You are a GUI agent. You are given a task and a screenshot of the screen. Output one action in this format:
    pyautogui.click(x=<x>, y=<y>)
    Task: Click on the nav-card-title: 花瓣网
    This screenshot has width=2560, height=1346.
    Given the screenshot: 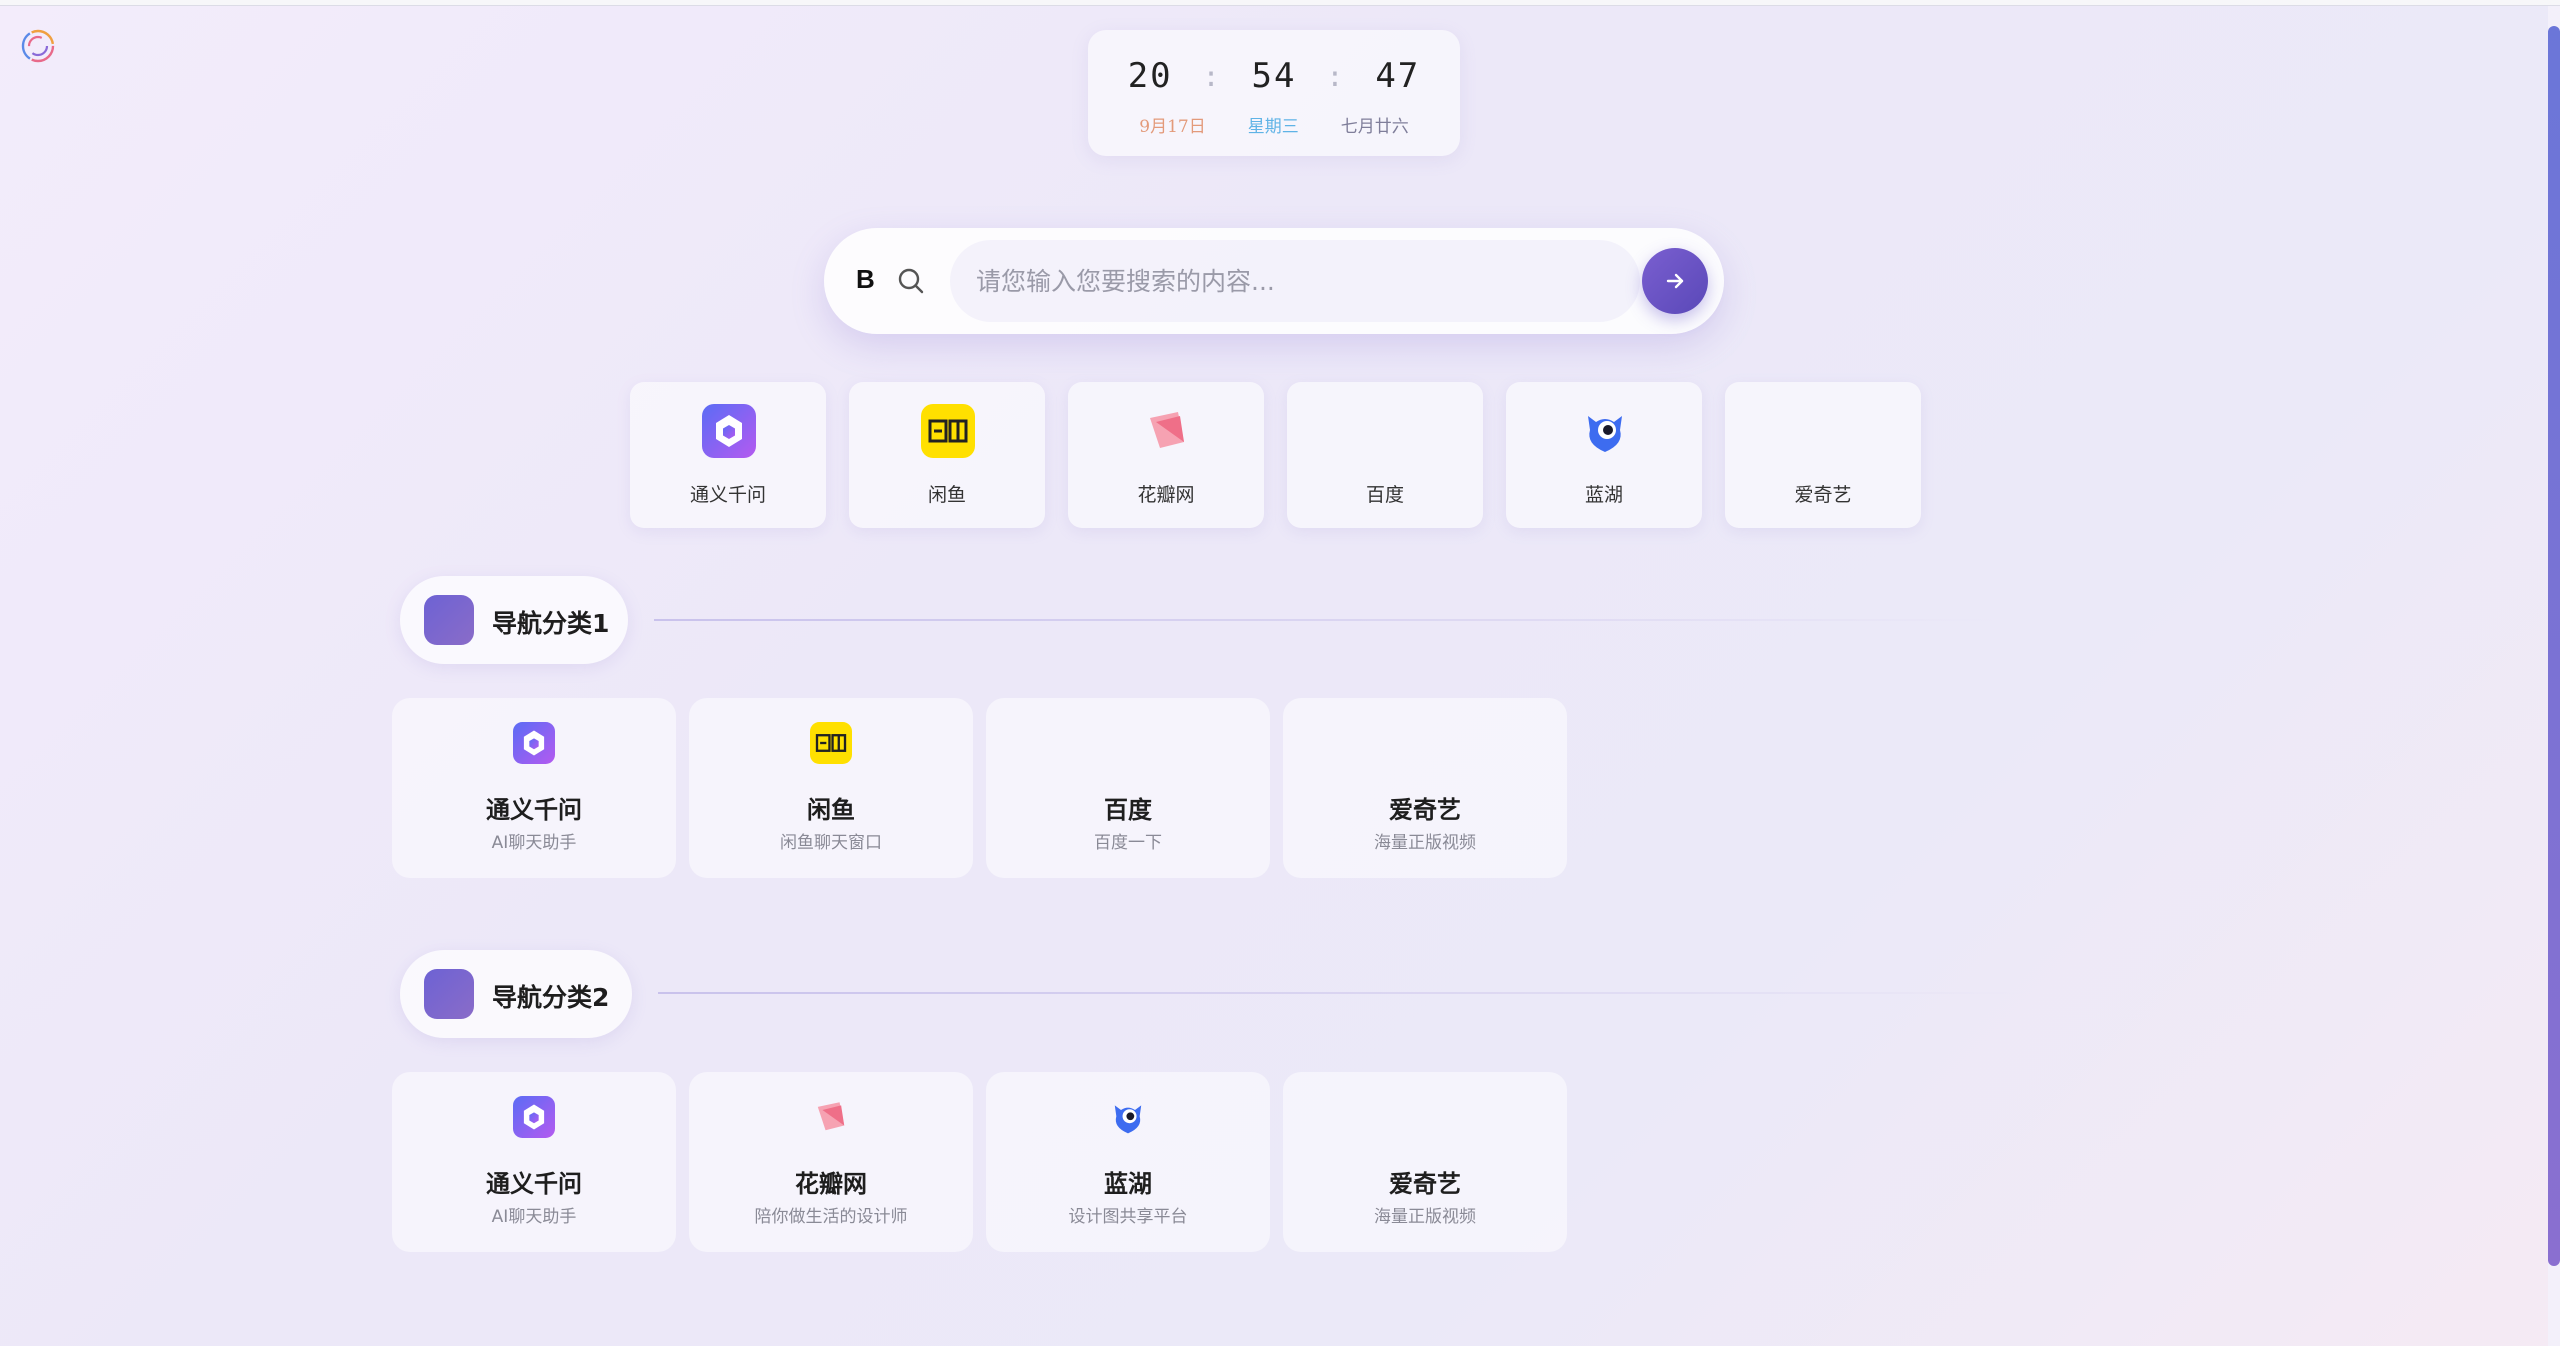 What is the action you would take?
    pyautogui.click(x=831, y=1184)
    